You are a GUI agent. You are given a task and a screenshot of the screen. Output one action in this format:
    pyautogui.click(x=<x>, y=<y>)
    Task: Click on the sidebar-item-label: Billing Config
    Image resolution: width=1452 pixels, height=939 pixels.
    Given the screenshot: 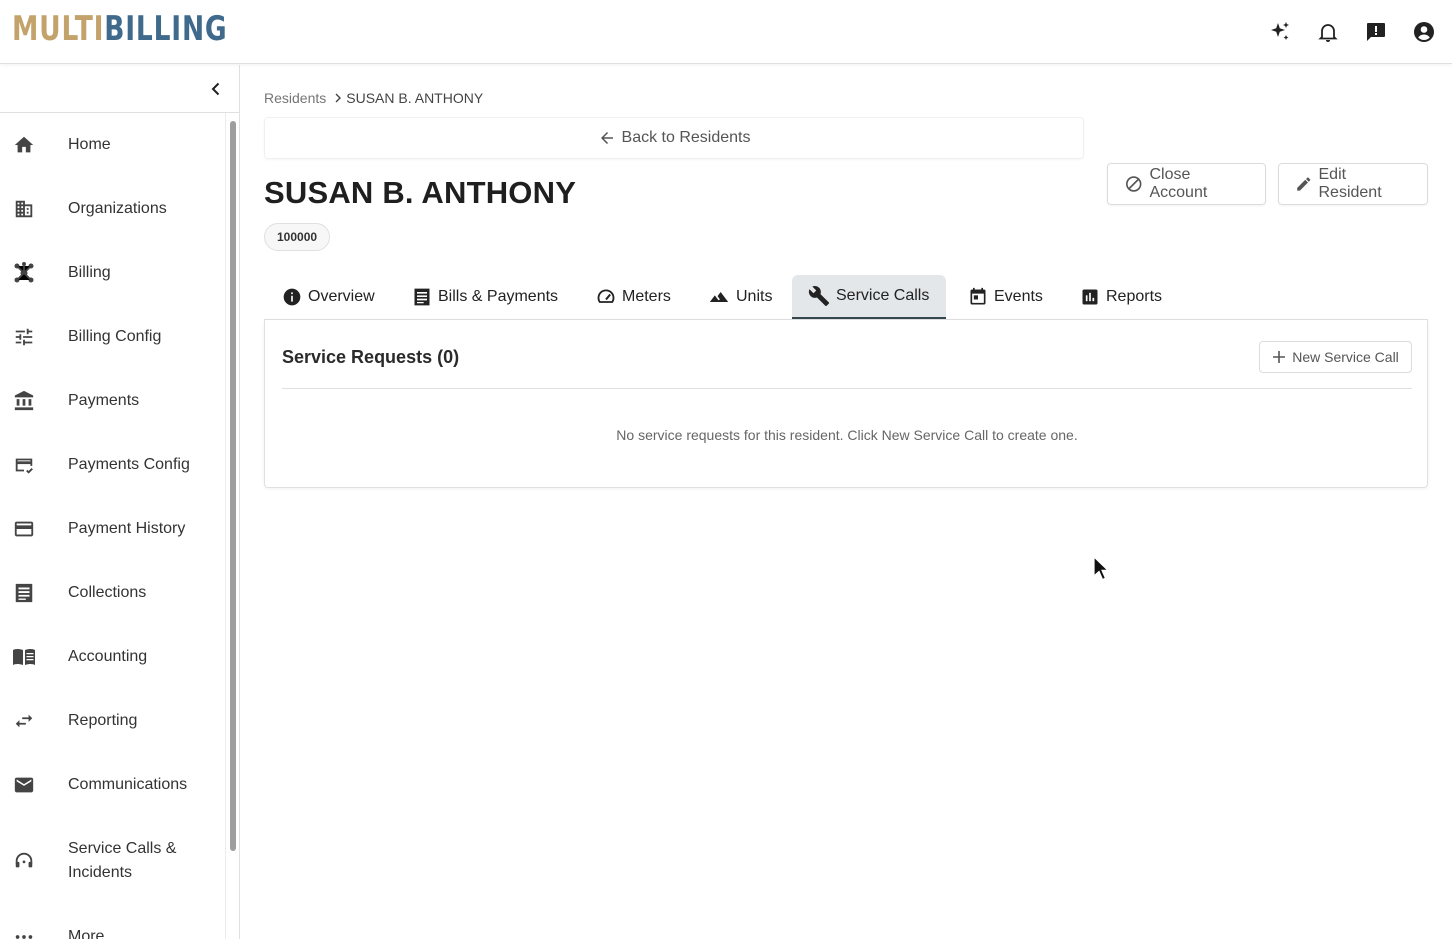 What is the action you would take?
    pyautogui.click(x=115, y=336)
    